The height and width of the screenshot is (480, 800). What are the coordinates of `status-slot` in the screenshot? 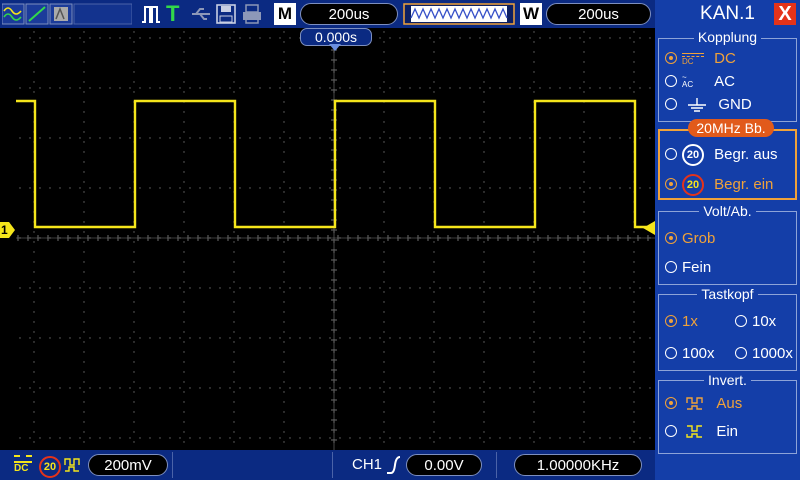 It's located at (102, 14).